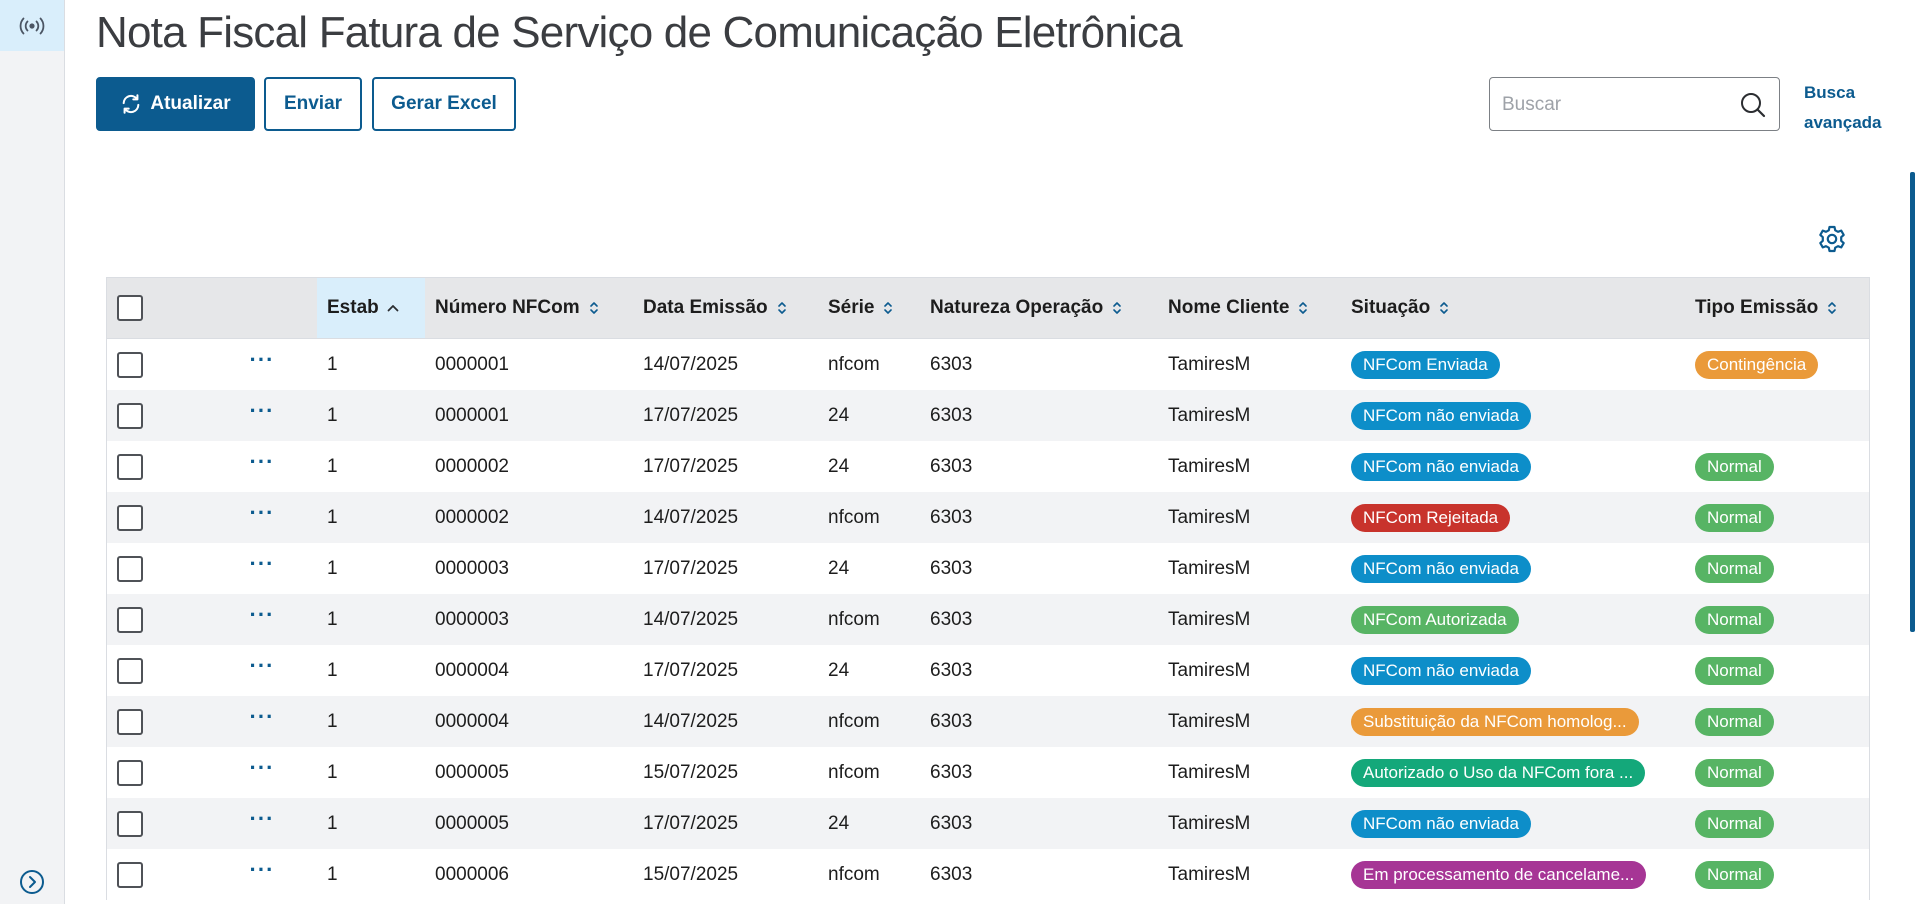 The height and width of the screenshot is (904, 1915). What do you see at coordinates (444, 104) in the screenshot?
I see `generate-excel-button: Gerar Excel` at bounding box center [444, 104].